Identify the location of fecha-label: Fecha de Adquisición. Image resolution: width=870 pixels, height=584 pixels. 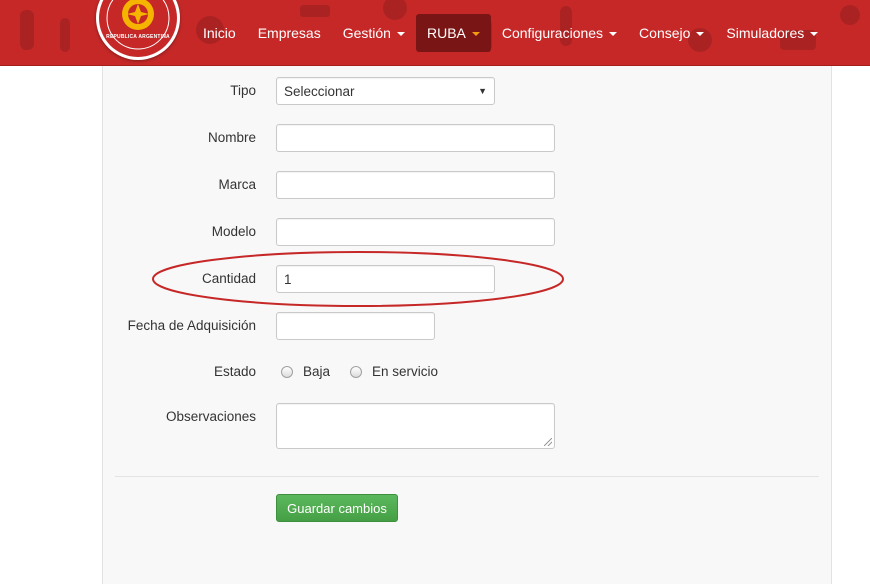
(191, 325).